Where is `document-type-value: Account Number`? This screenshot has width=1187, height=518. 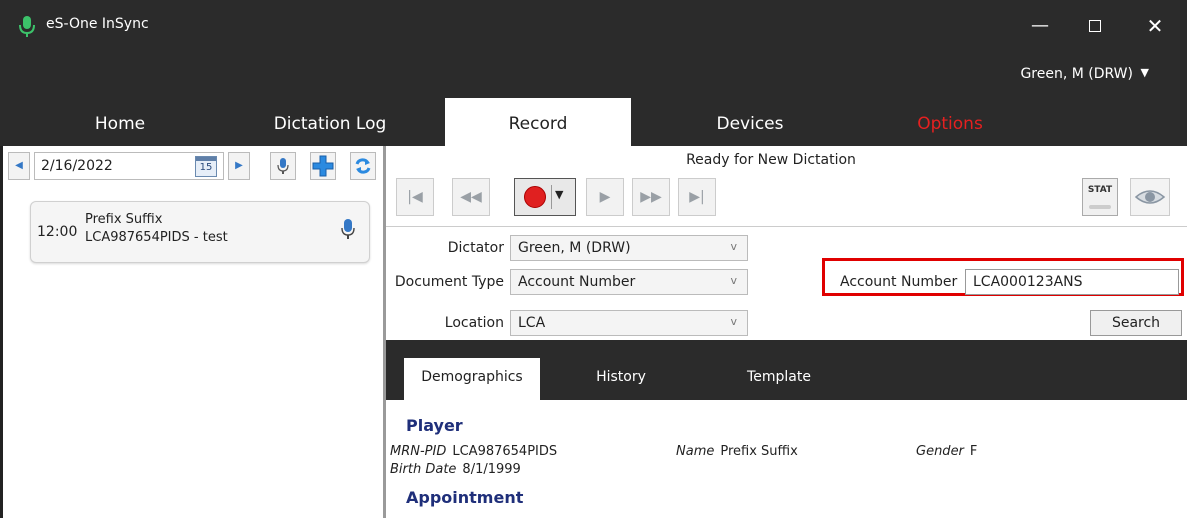 document-type-value: Account Number is located at coordinates (577, 282).